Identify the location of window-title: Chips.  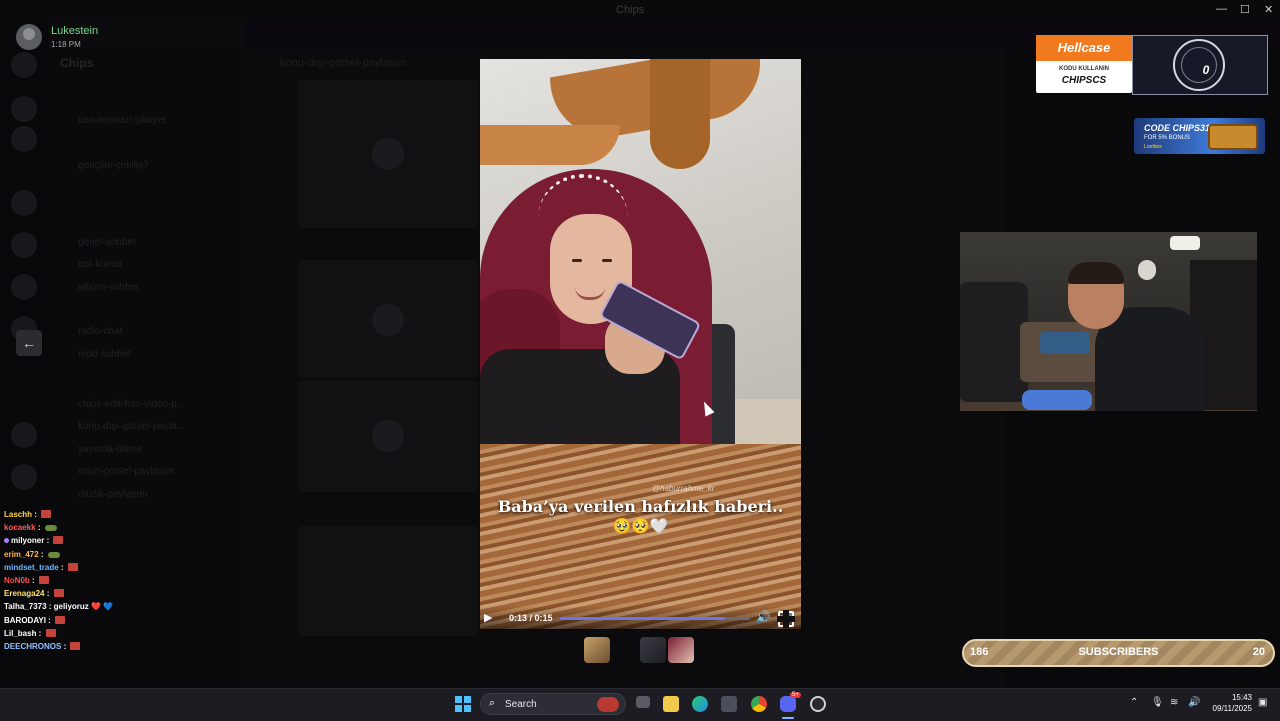
(630, 10).